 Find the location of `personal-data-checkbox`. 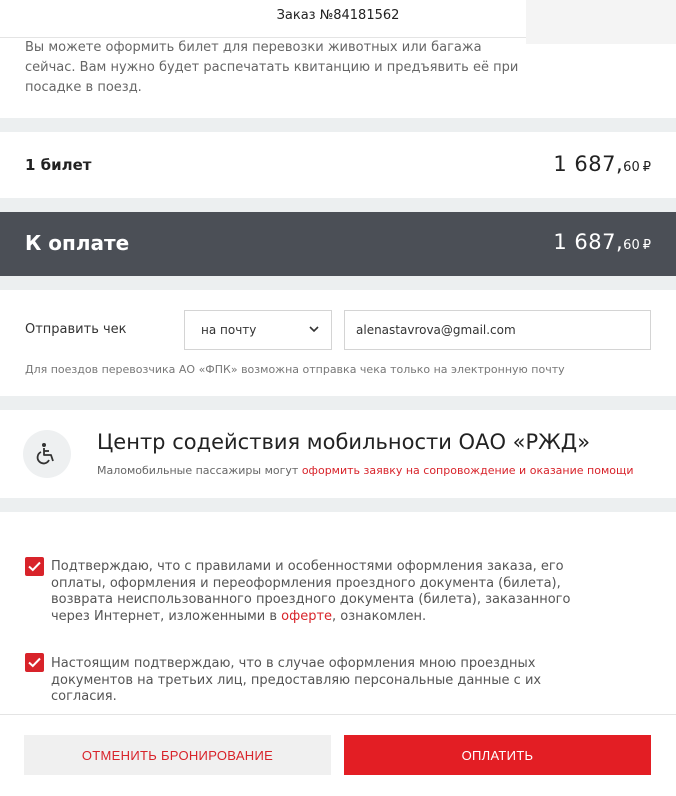

personal-data-checkbox is located at coordinates (34, 662).